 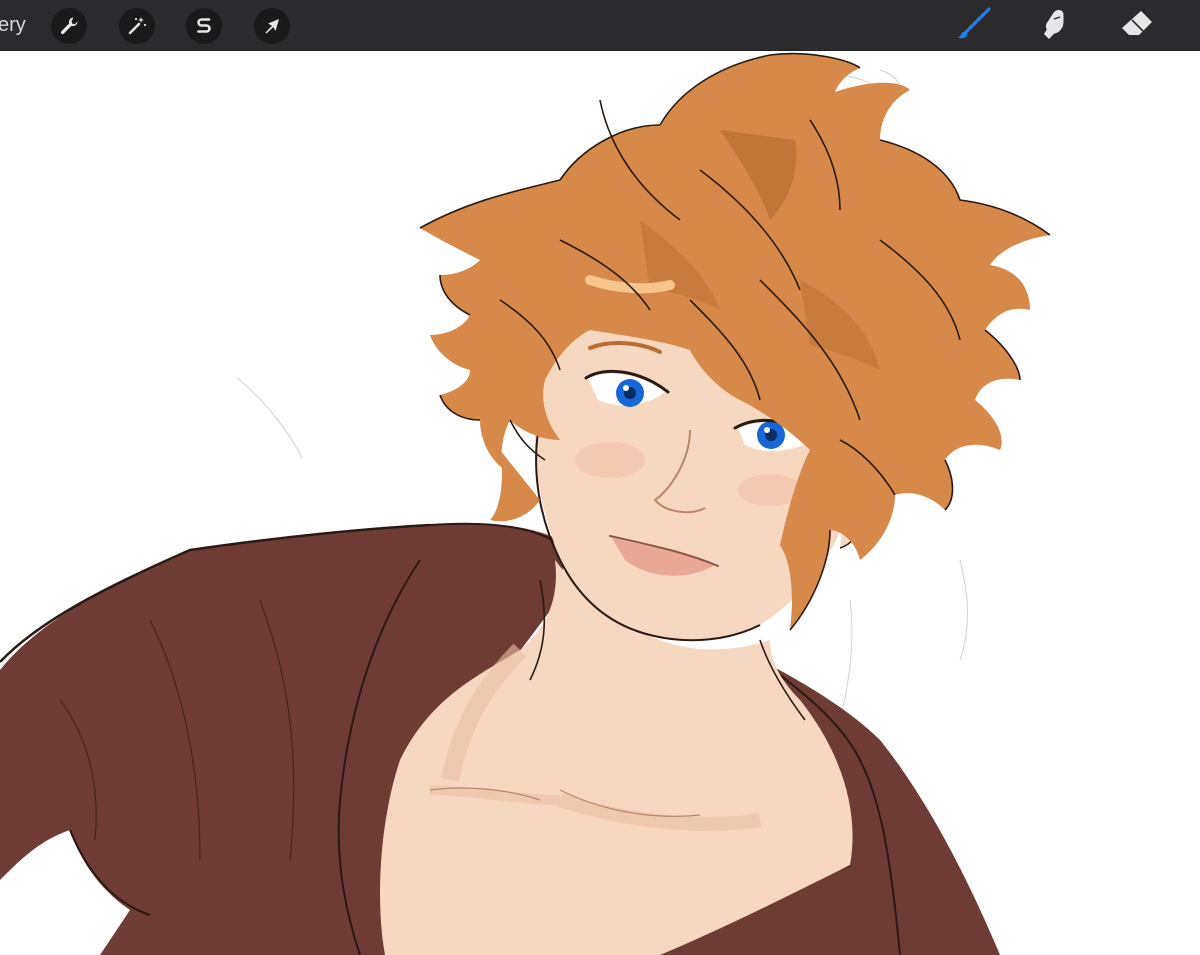 I want to click on eraser-icon, so click(x=1137, y=26).